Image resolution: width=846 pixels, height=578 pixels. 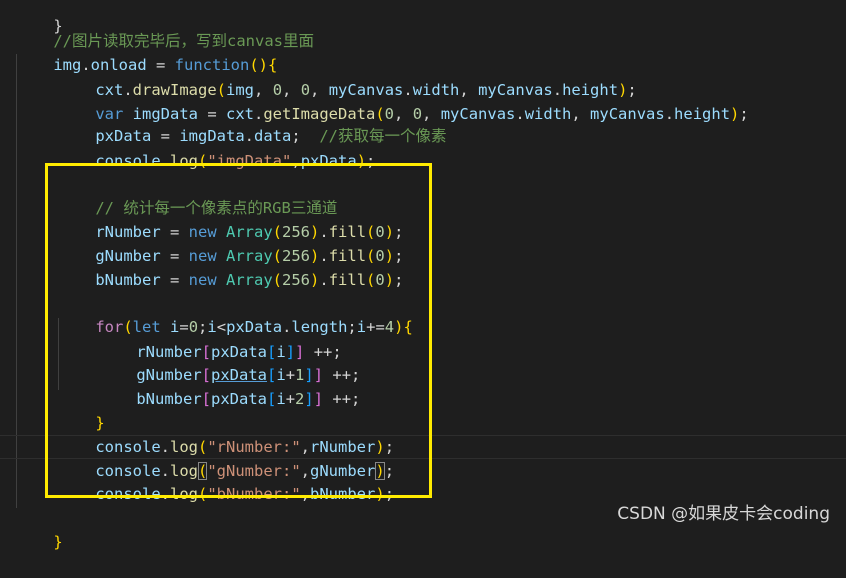 What do you see at coordinates (735, 114) in the screenshot?
I see `code-token: )` at bounding box center [735, 114].